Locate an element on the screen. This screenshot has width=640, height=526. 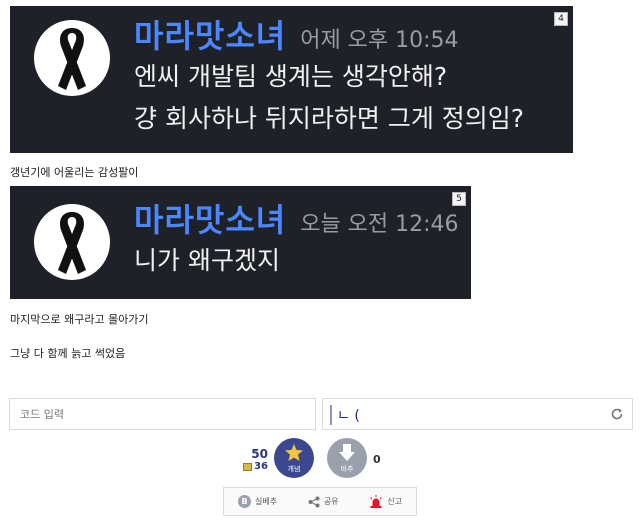
caption: 마지막으로 왜구라고 몰아가기 is located at coordinates (79, 319).